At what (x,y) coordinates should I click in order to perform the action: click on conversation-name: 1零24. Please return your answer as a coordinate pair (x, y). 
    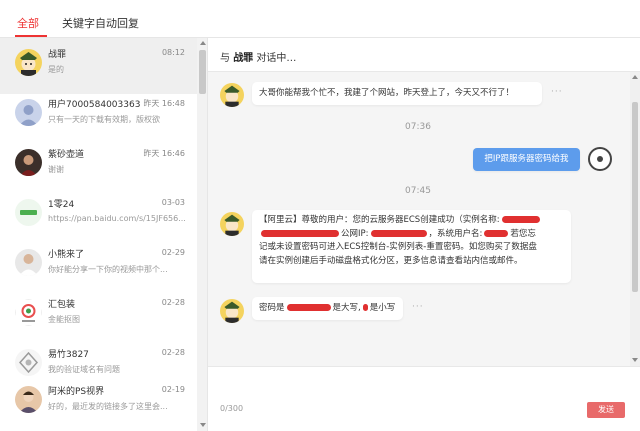
    Looking at the image, I should click on (61, 205).